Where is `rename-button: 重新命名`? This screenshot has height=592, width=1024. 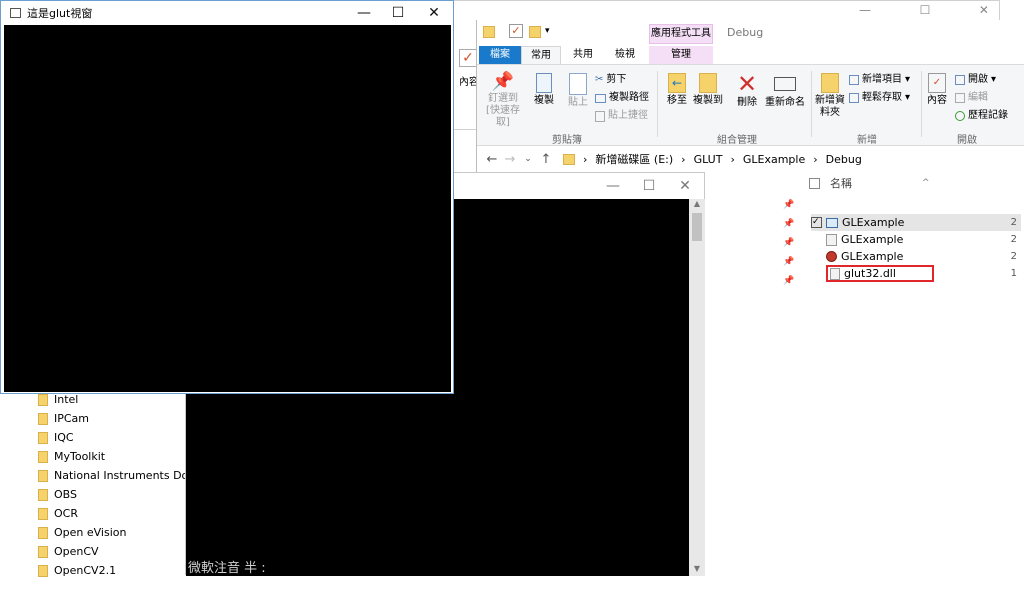 rename-button: 重新命名 is located at coordinates (785, 90).